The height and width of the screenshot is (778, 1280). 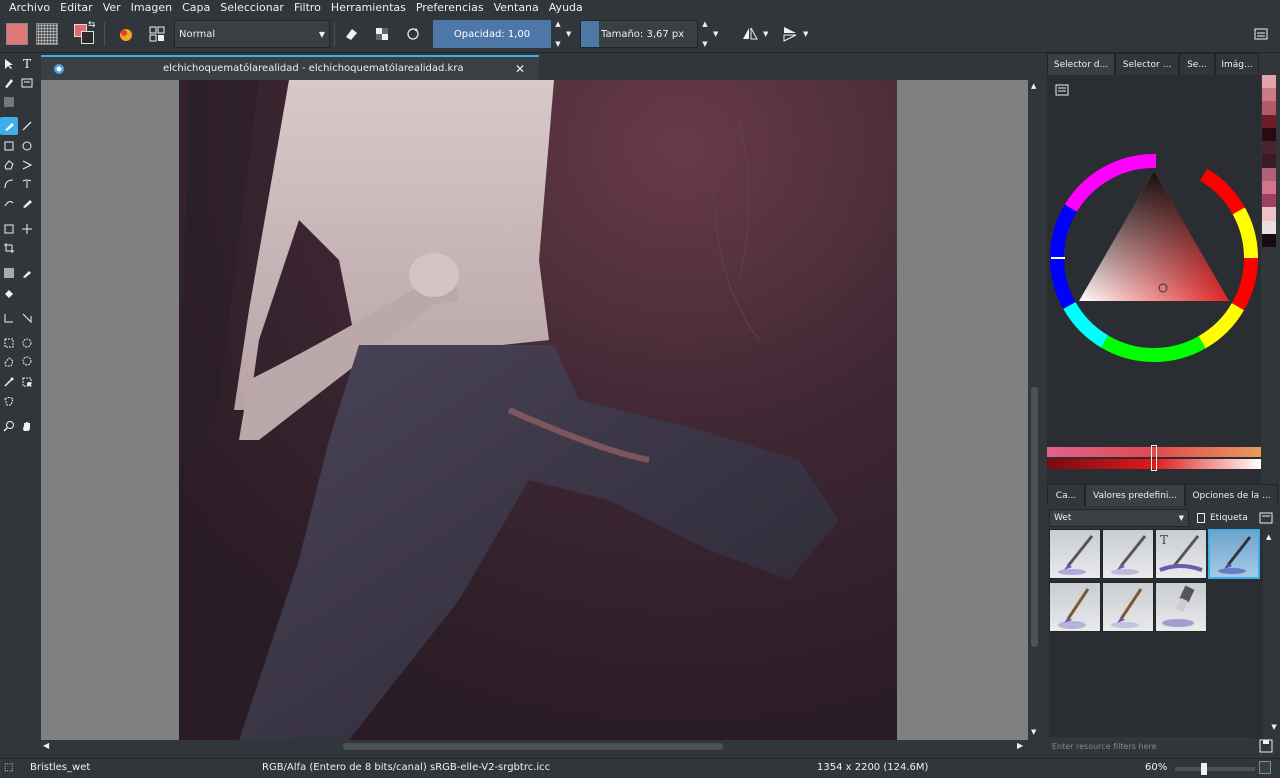 I want to click on zoom-slider, so click(x=1215, y=769).